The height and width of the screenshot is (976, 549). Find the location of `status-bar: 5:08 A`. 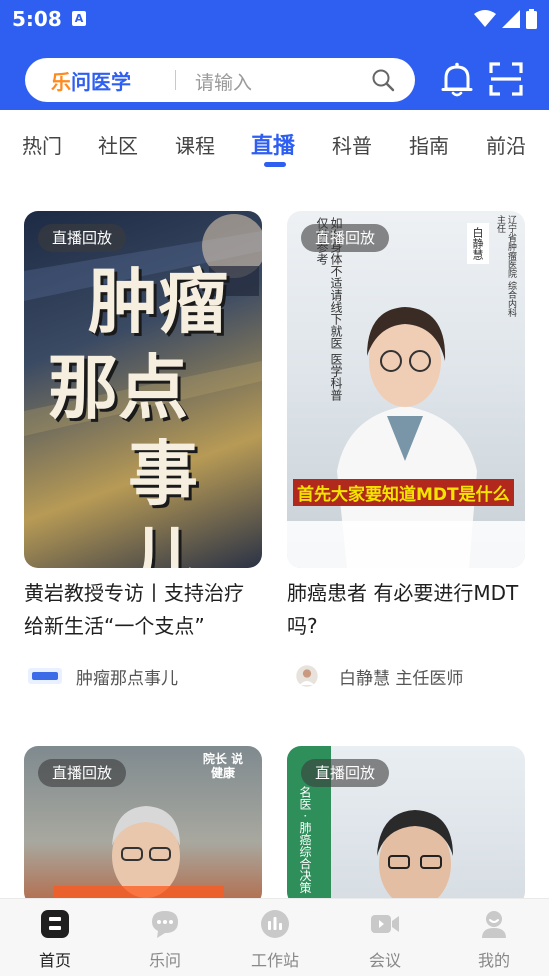

status-bar: 5:08 A is located at coordinates (274, 19).